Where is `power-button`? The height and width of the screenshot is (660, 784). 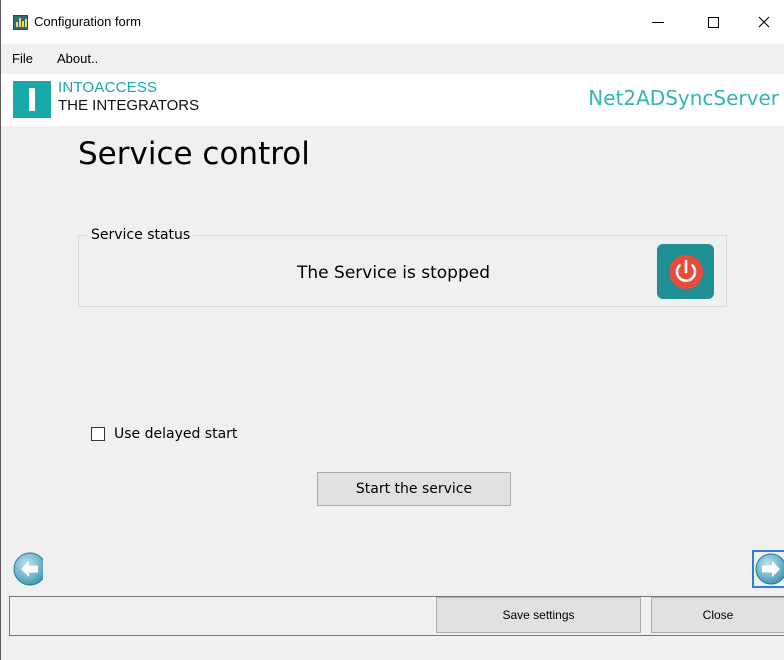
power-button is located at coordinates (685, 271).